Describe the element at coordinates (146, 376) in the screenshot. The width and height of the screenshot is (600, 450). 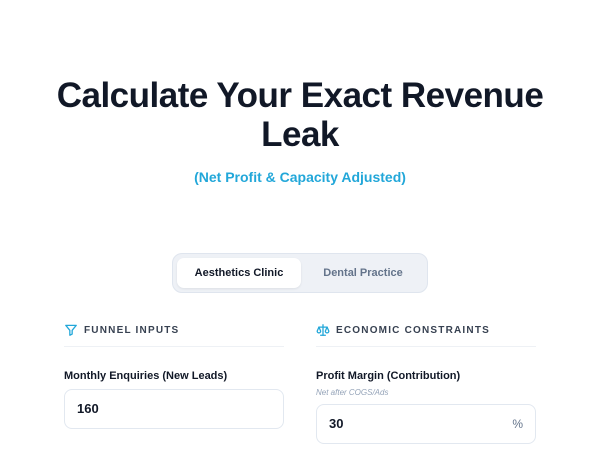
I see `monthly-enquiries-label: Monthly Enquiries (New Leads)` at that location.